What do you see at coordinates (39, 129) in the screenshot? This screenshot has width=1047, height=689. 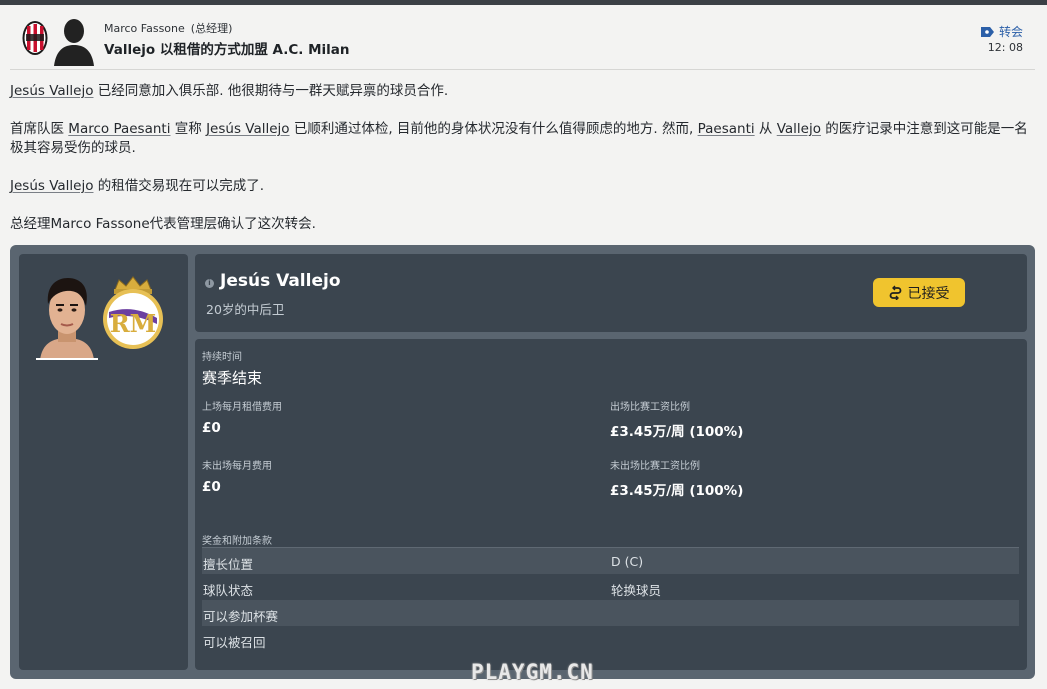 I see `paragraph-text: 首席队医` at bounding box center [39, 129].